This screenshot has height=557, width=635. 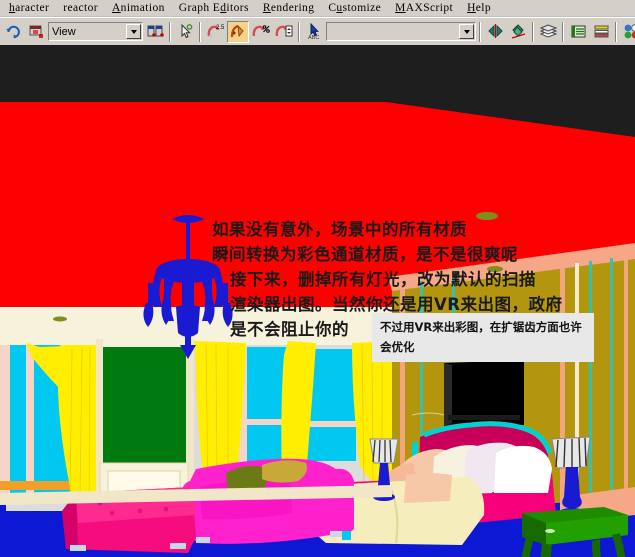 I want to click on menu-item-reactor-label: reactor, so click(x=80, y=8).